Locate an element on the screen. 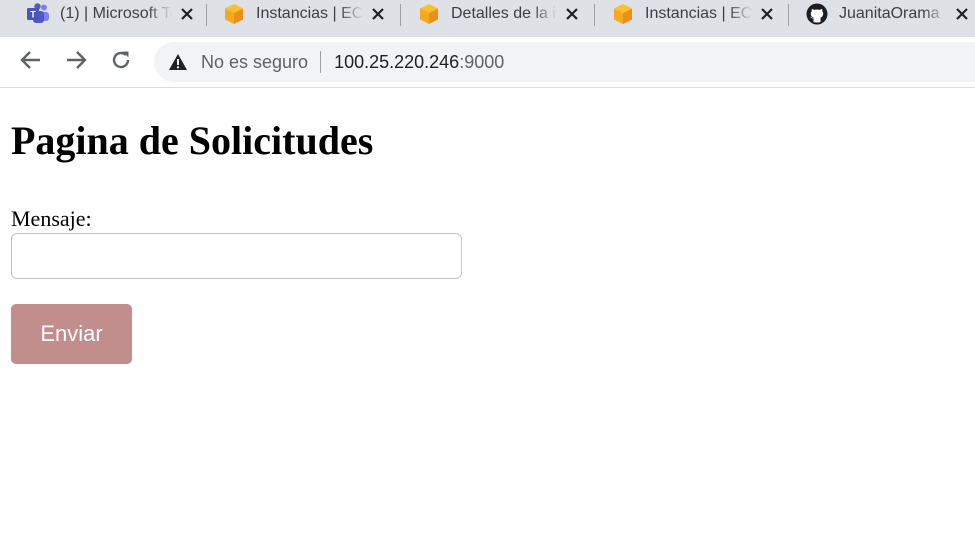 This screenshot has width=975, height=534. url-port: :9000 is located at coordinates (482, 61).